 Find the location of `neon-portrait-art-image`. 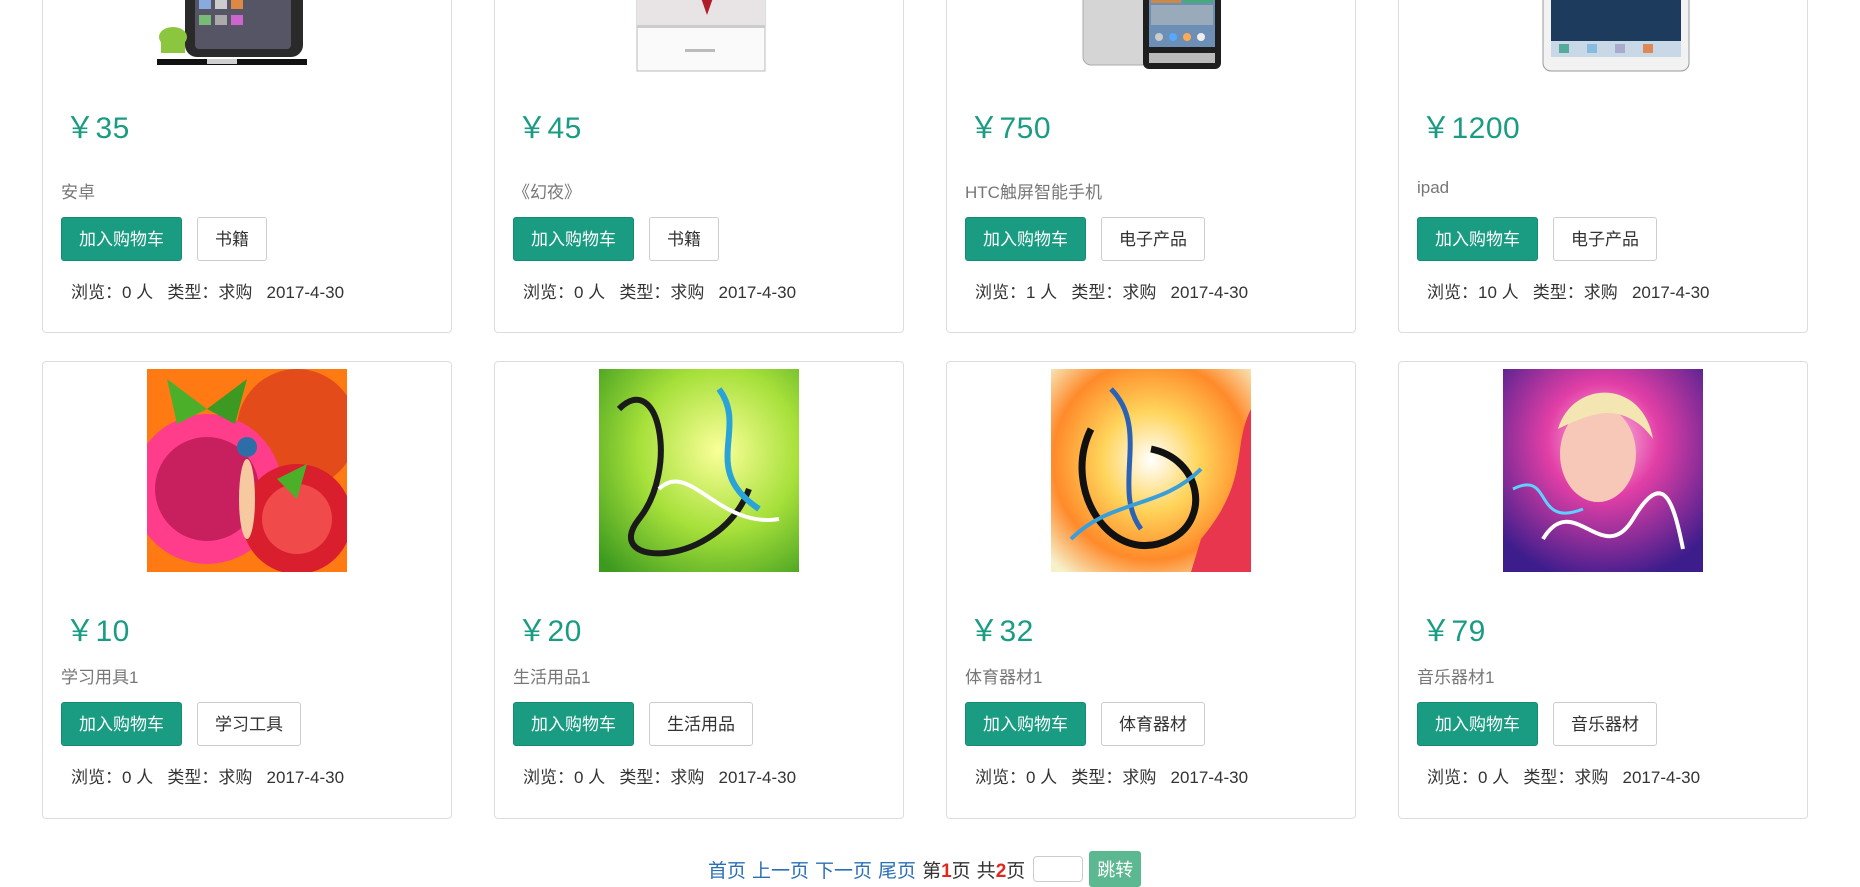

neon-portrait-art-image is located at coordinates (1603, 470).